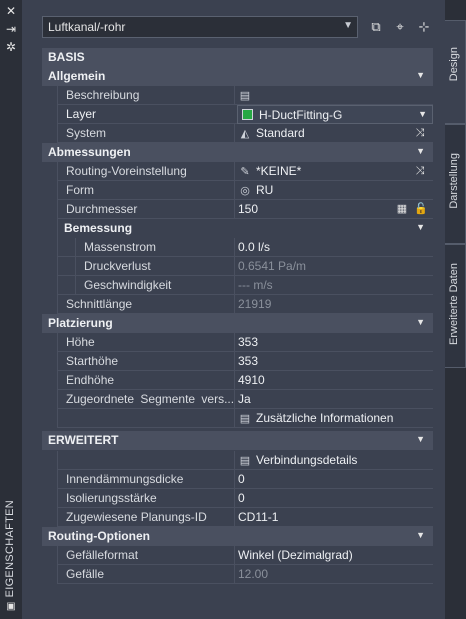 The width and height of the screenshot is (466, 619). I want to click on section-platzierung: Platzierung ▼, so click(237, 323).